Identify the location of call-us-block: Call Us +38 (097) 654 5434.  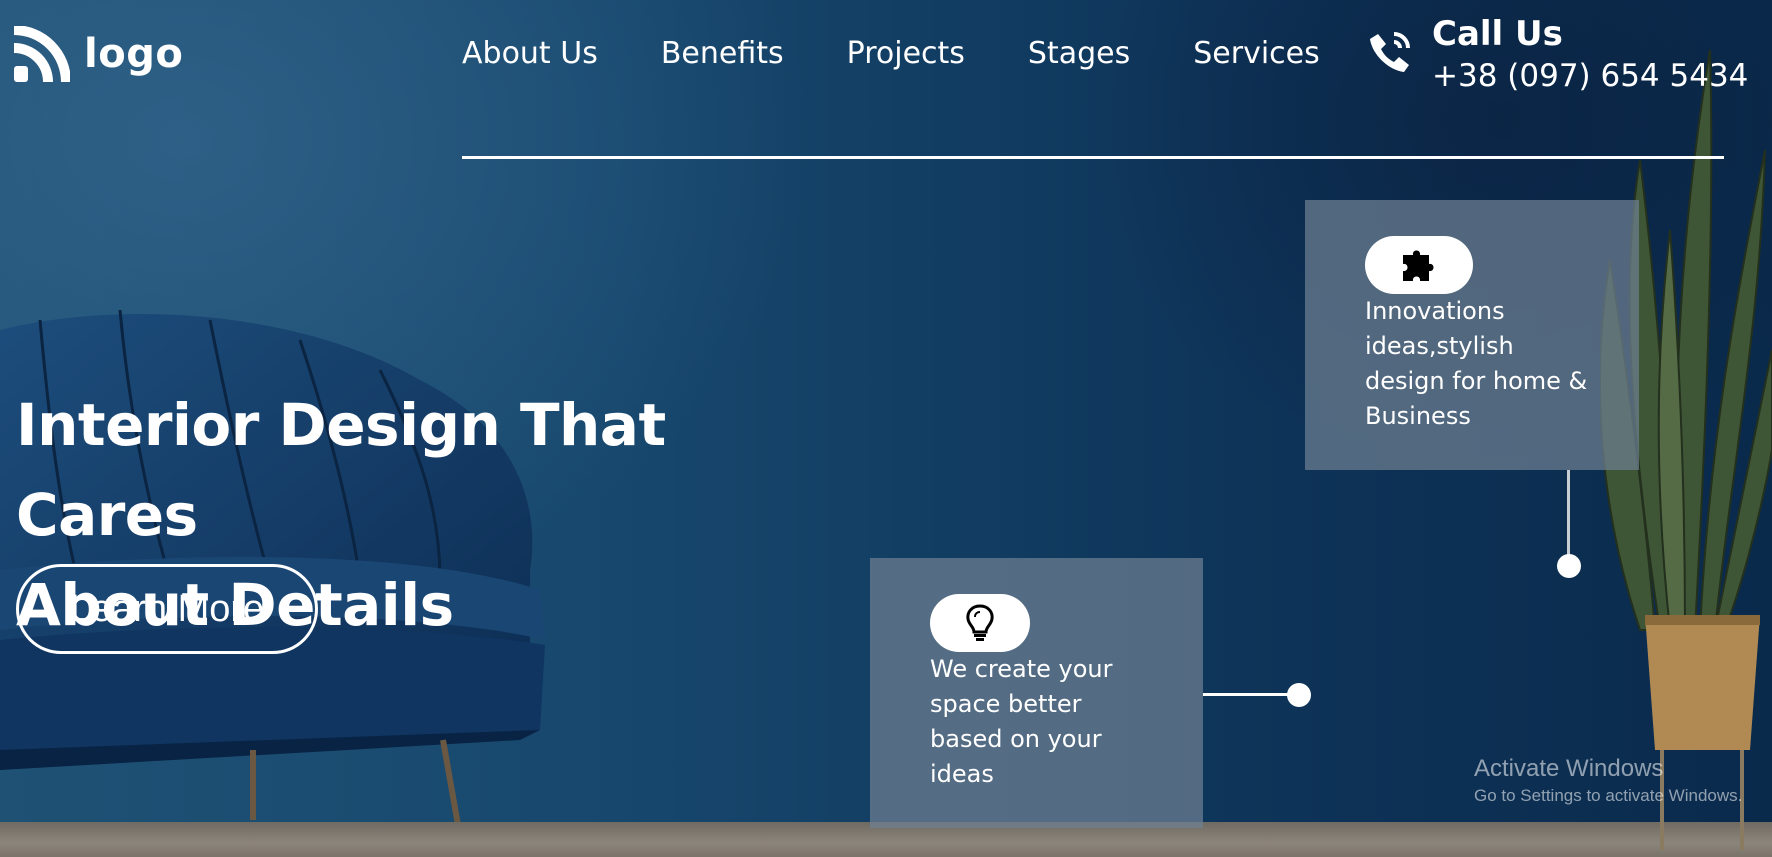
(1558, 52).